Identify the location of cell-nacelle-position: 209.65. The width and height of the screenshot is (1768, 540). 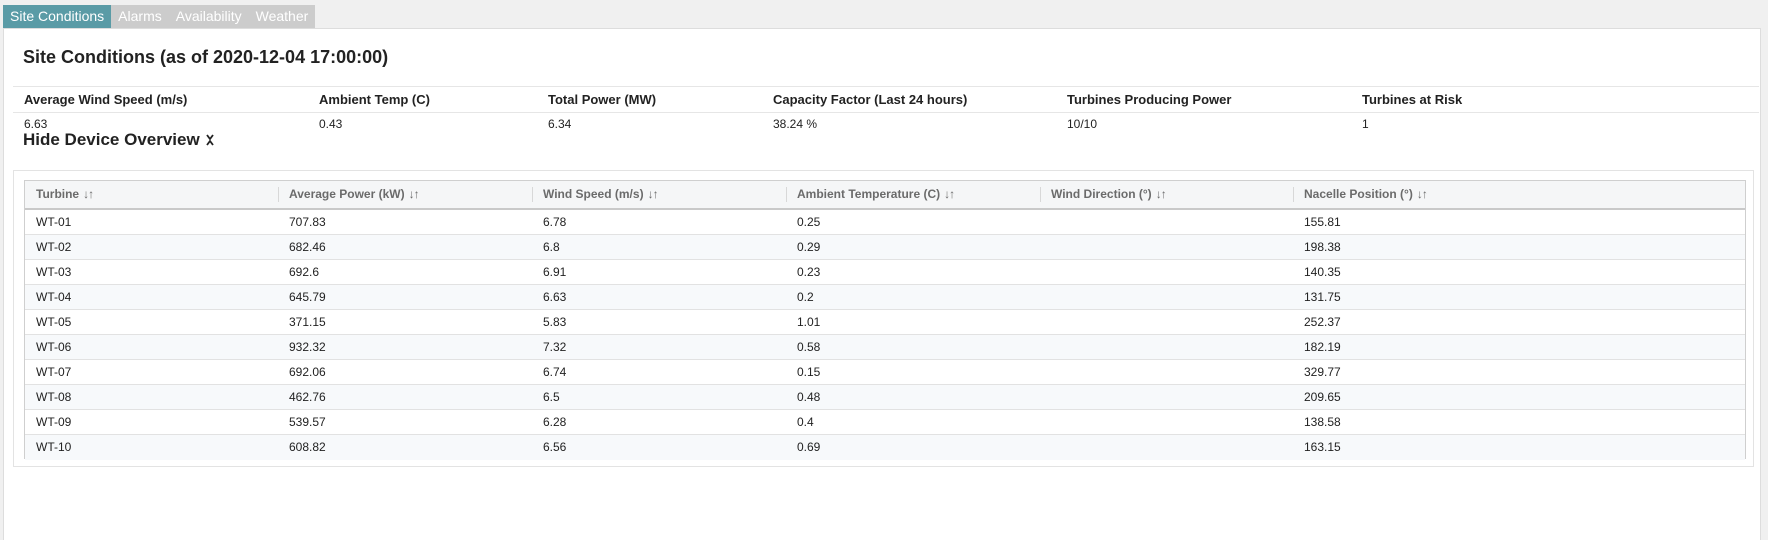
(1322, 397).